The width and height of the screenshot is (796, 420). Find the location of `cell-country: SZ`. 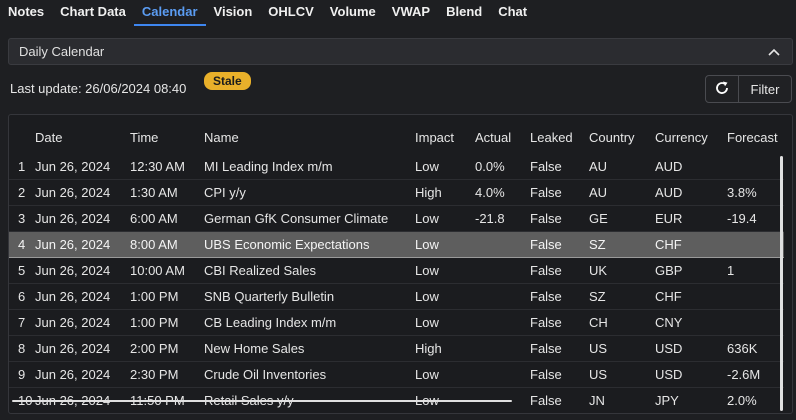

cell-country: SZ is located at coordinates (622, 296).